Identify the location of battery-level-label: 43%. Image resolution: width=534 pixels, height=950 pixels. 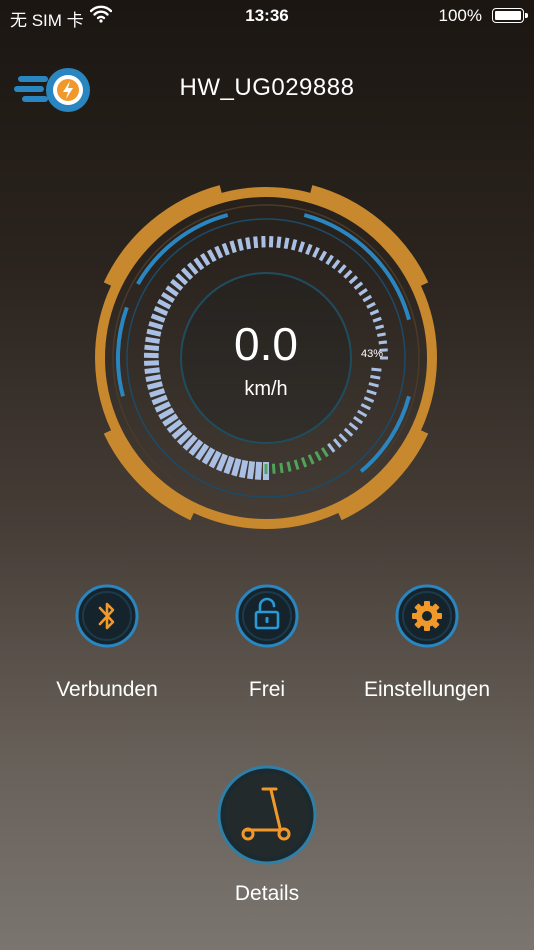
(372, 354).